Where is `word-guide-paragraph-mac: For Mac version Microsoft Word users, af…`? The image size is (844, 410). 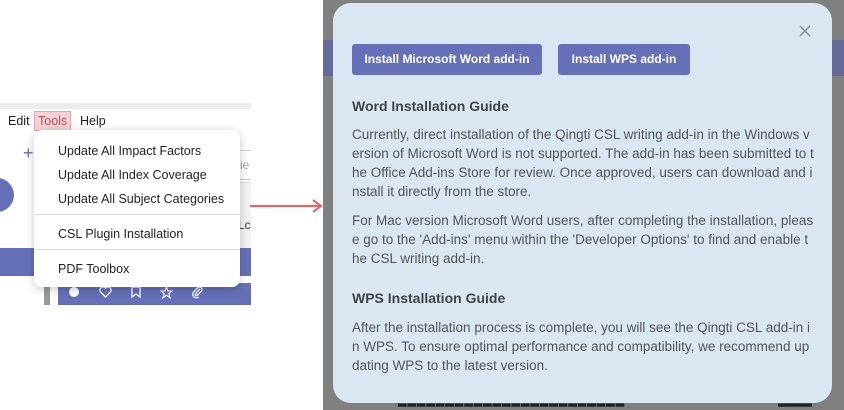
word-guide-paragraph-mac: For Mac version Microsoft Word users, af… is located at coordinates (583, 239).